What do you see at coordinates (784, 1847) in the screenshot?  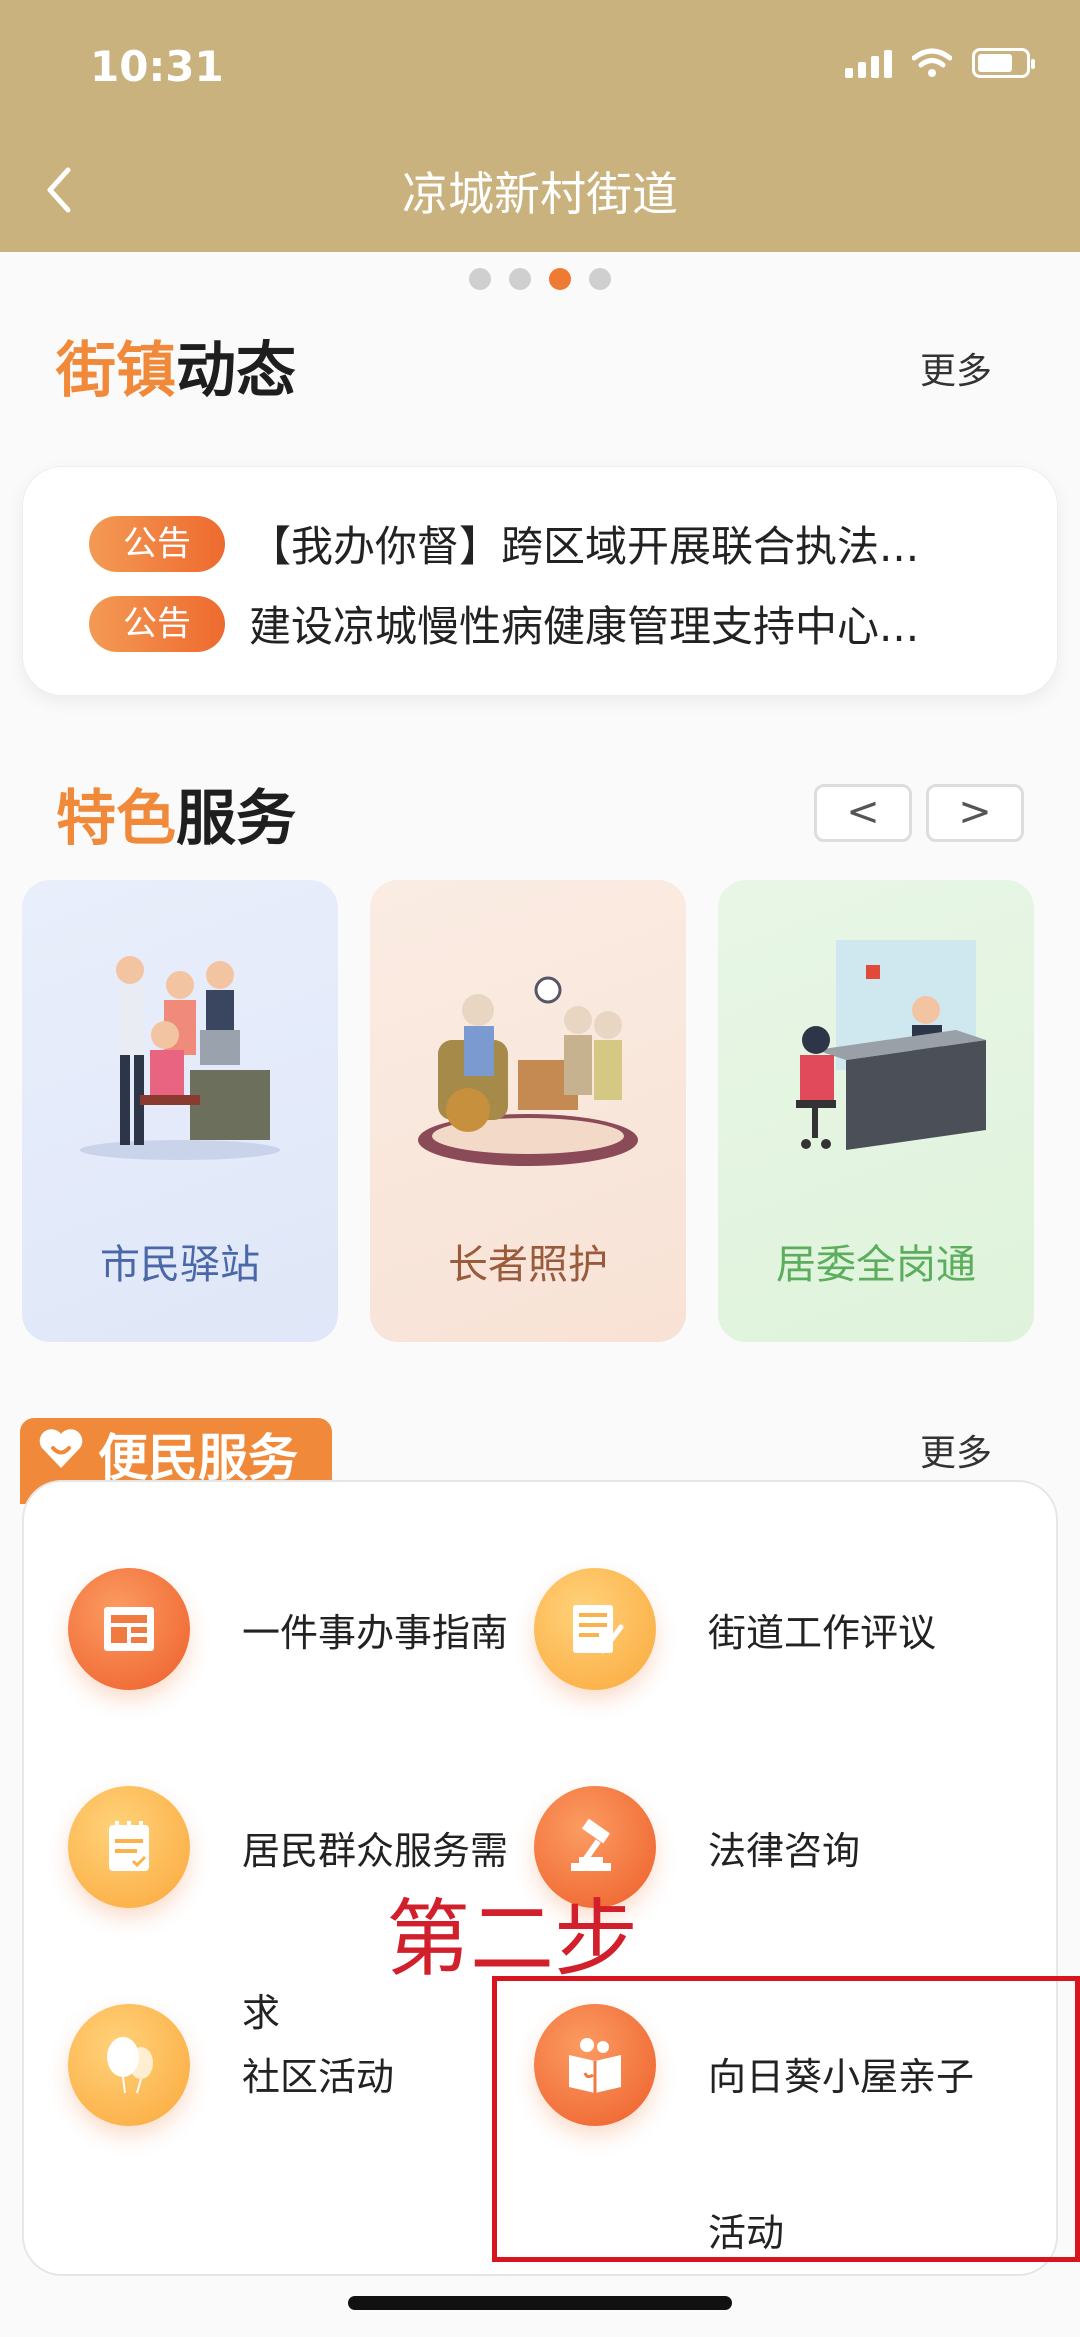 I see `service-label: 法律咨询` at bounding box center [784, 1847].